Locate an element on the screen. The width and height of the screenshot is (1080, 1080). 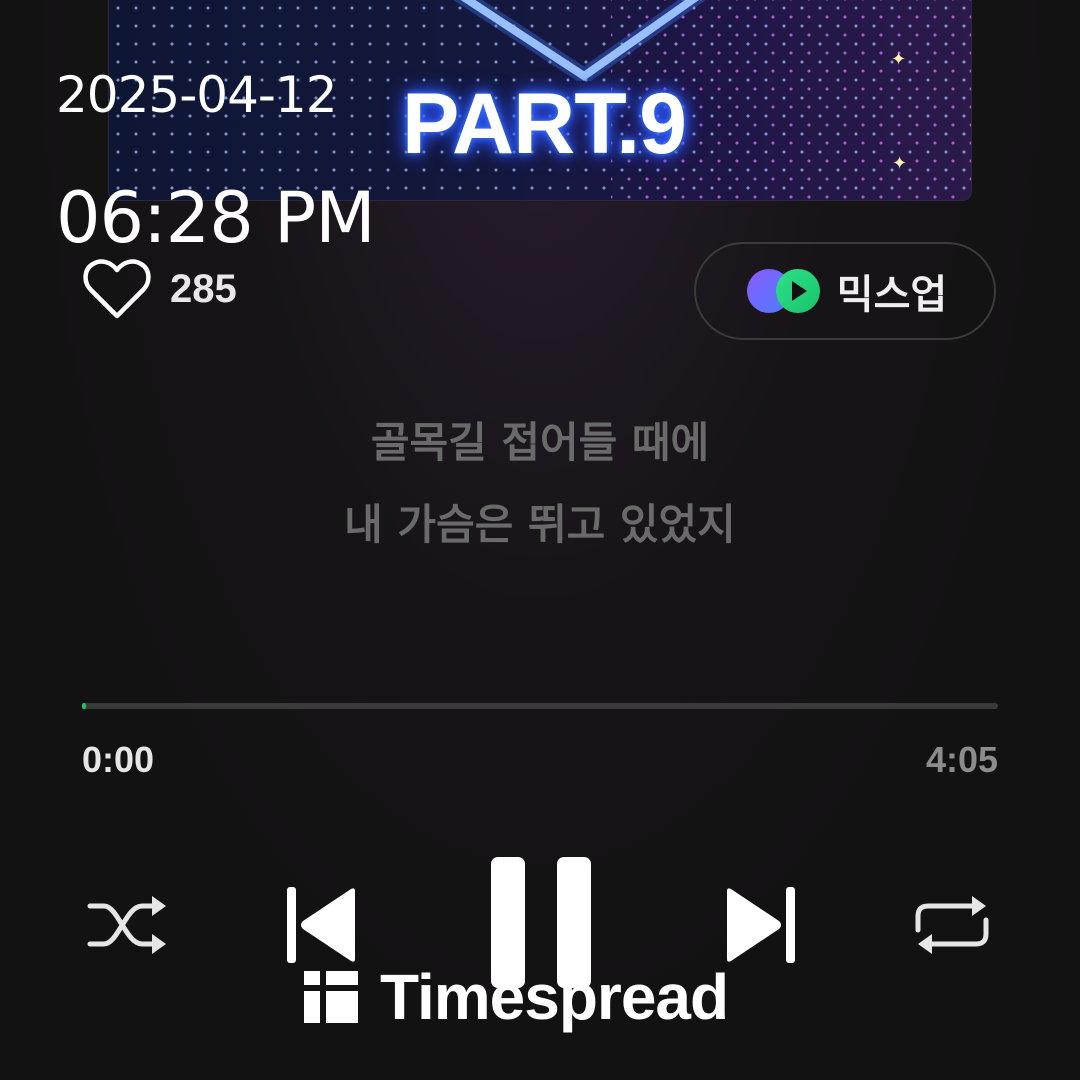
timespread-logo-icon is located at coordinates (331, 997).